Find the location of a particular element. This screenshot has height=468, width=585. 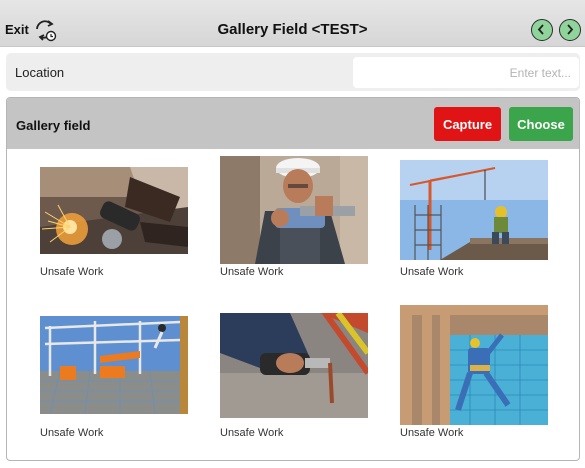

location-input is located at coordinates (466, 72).